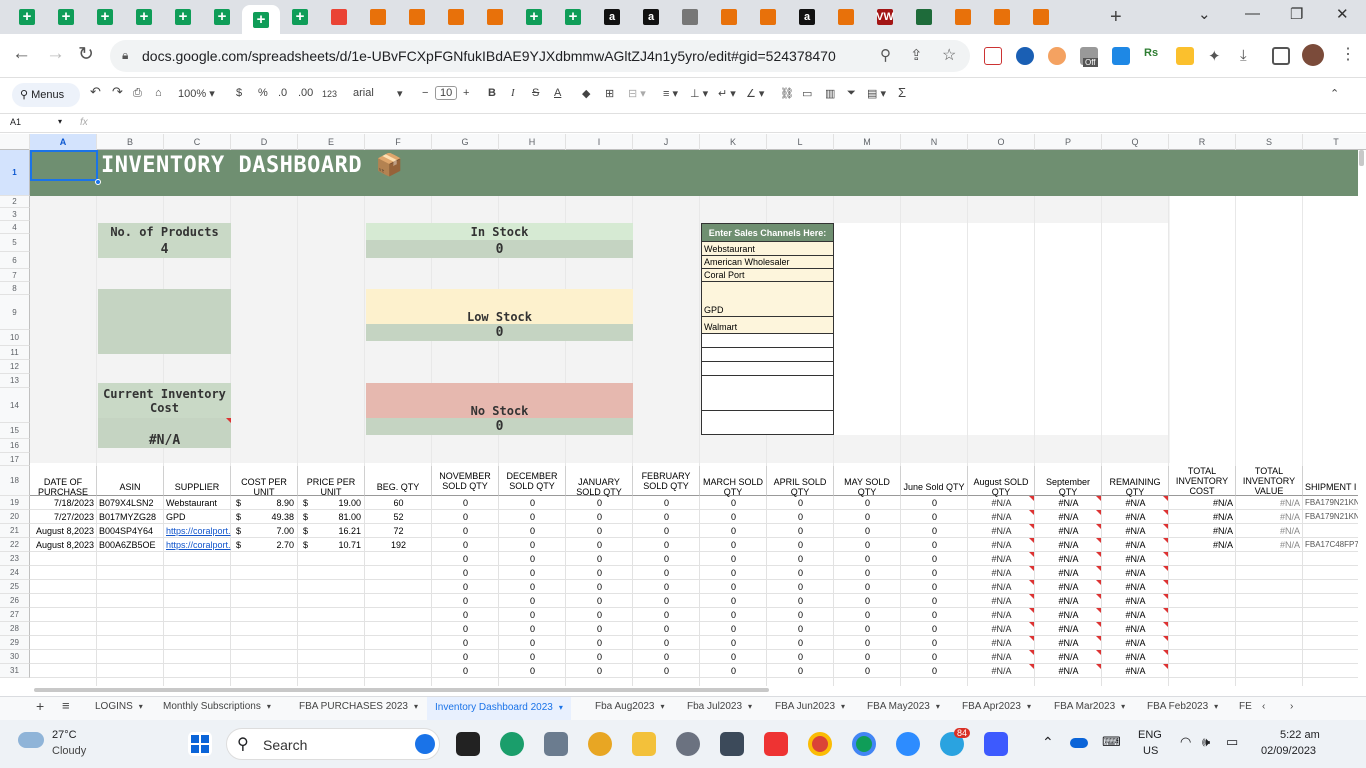  Describe the element at coordinates (1269, 545) in the screenshot. I see `total-value-cell: #N/A` at that location.